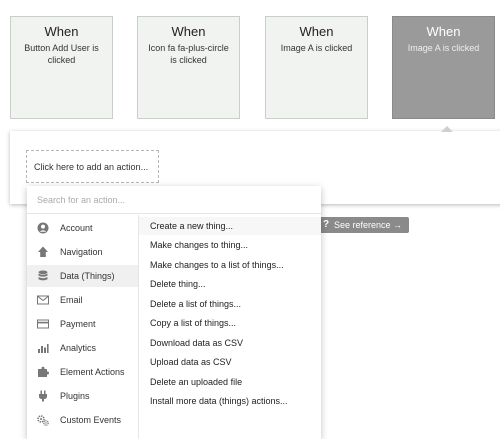  Describe the element at coordinates (43, 371) in the screenshot. I see `puzzle-icon` at that location.